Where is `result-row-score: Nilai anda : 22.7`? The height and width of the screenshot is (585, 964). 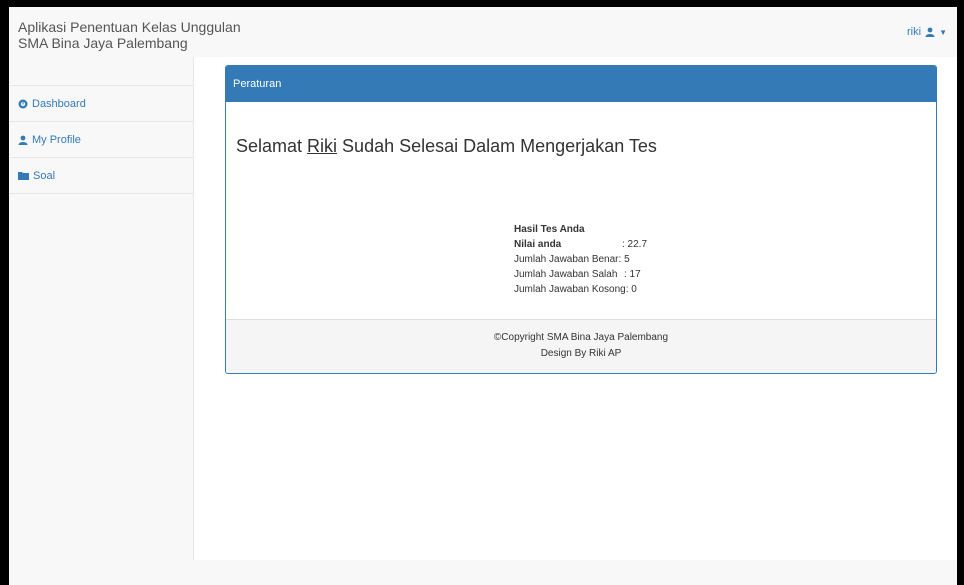
result-row-score: Nilai anda : 22.7 is located at coordinates (580, 244).